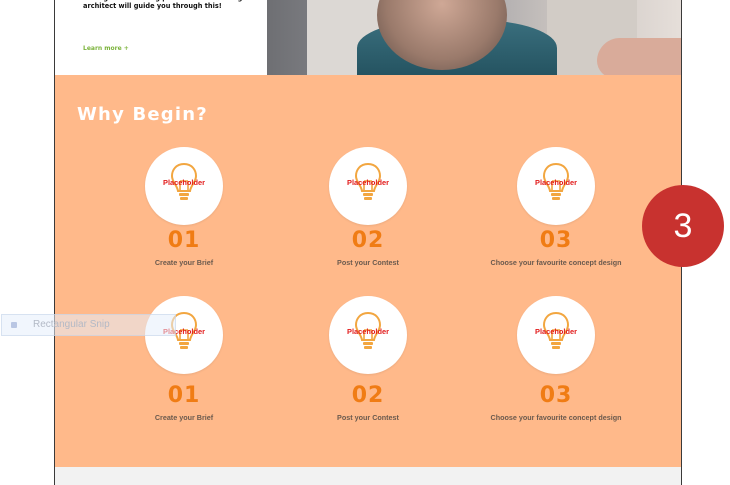  Describe the element at coordinates (14, 325) in the screenshot. I see `snip-icon` at that location.